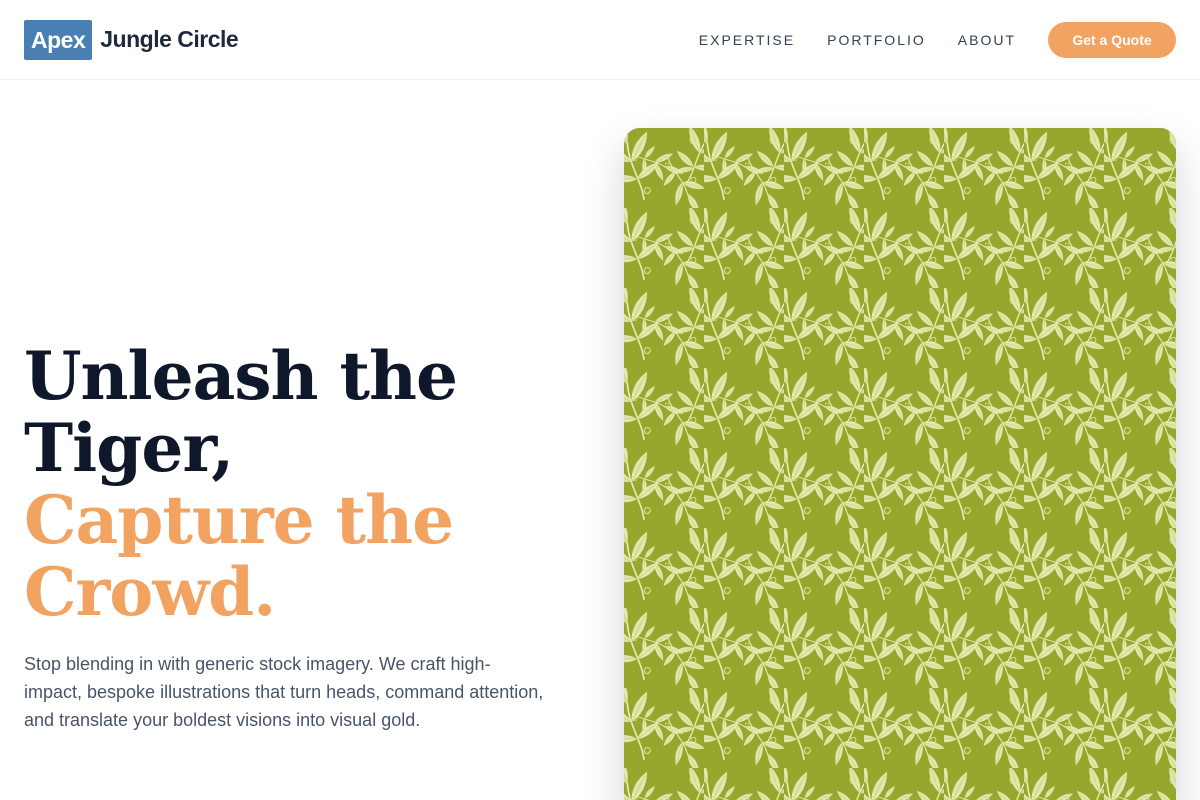 The image size is (1200, 800). Describe the element at coordinates (239, 520) in the screenshot. I see `headline-accent-line-1: Capture the` at that location.